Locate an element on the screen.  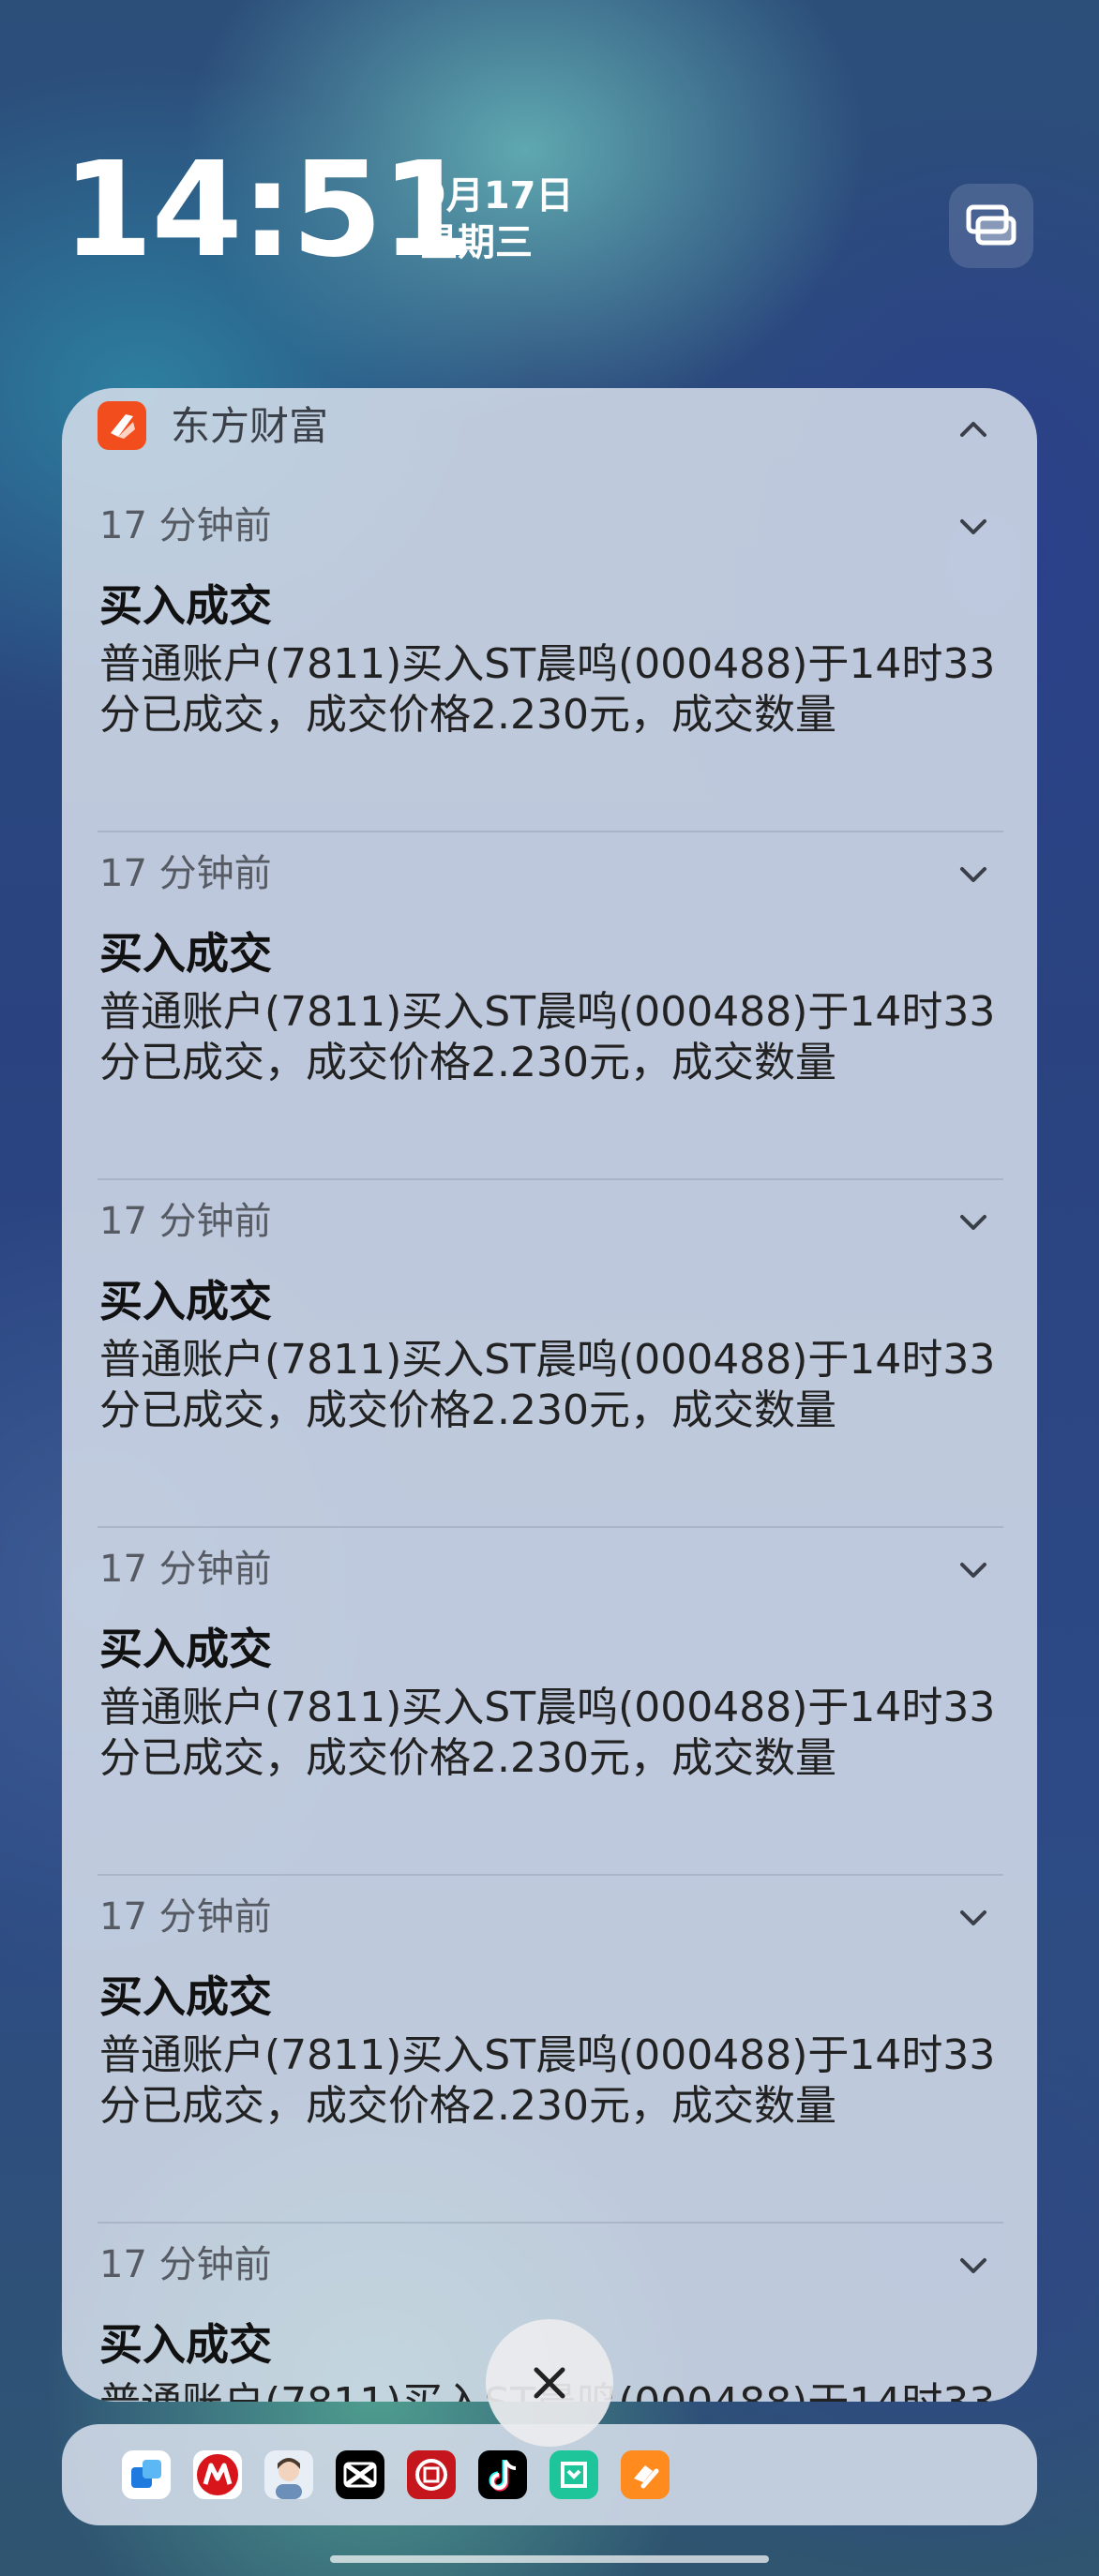
app-name: 东方财富 is located at coordinates (250, 426).